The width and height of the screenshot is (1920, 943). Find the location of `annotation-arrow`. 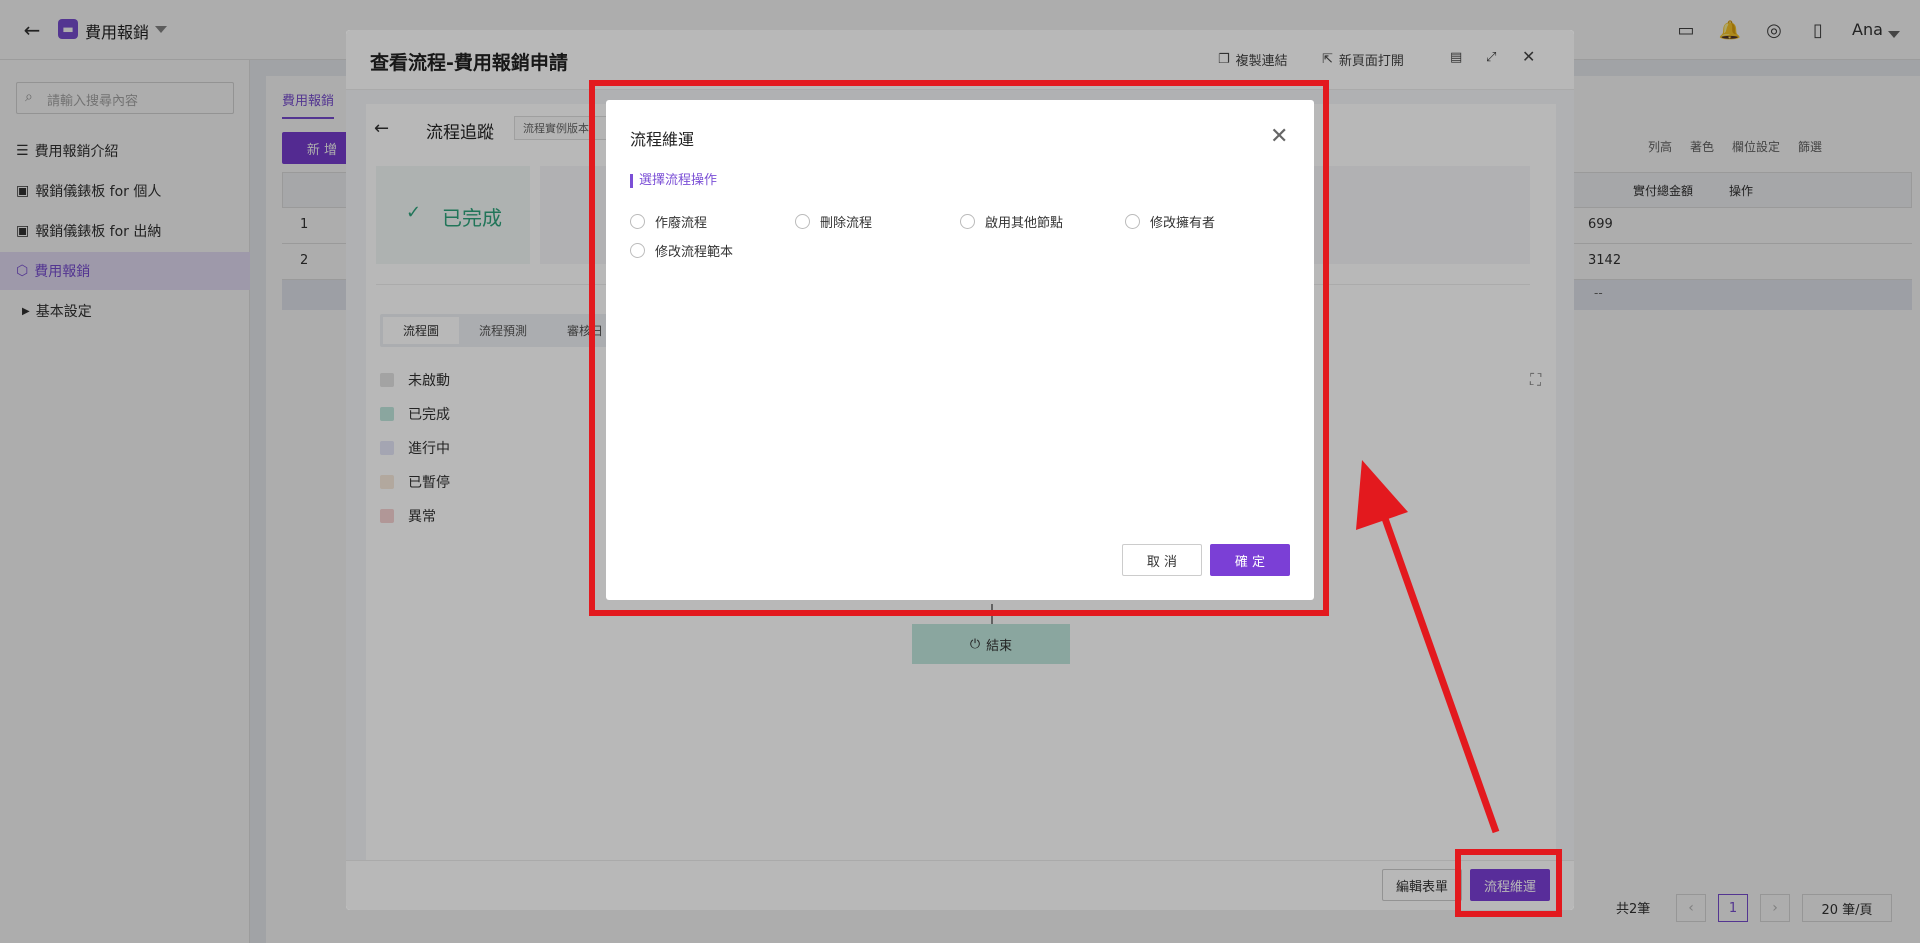

annotation-arrow is located at coordinates (1428, 647).